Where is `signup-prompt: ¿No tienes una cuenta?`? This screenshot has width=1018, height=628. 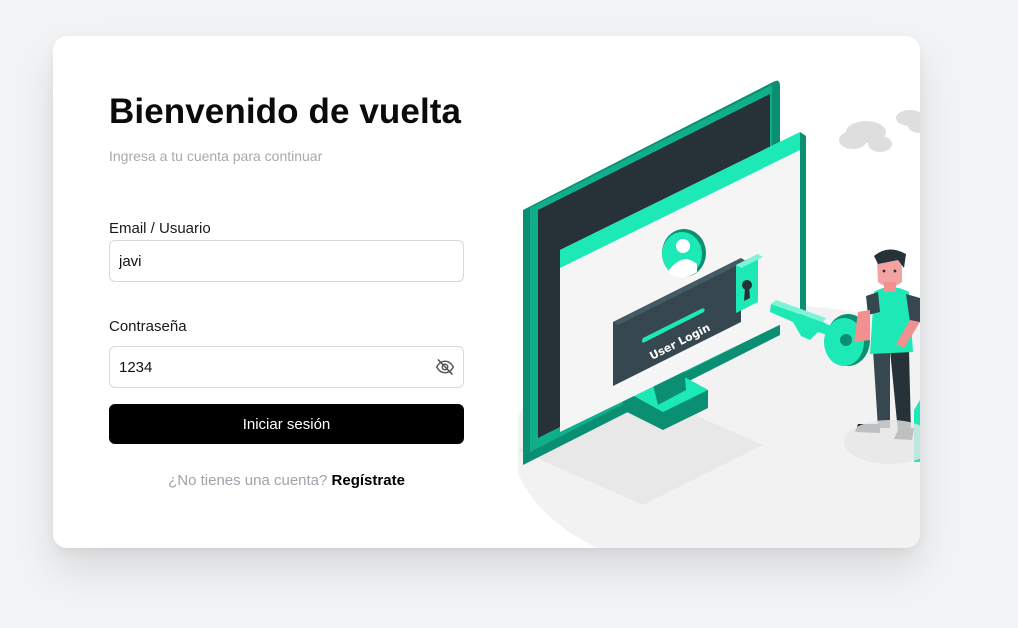
signup-prompt: ¿No tienes una cuenta? is located at coordinates (248, 480).